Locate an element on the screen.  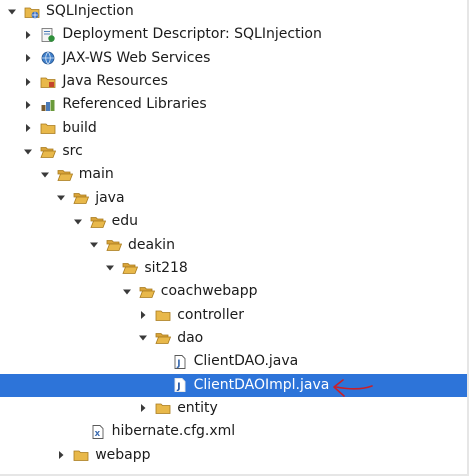
tree-item-referenced-libraries: Referenced Libraries is located at coordinates (233, 104).